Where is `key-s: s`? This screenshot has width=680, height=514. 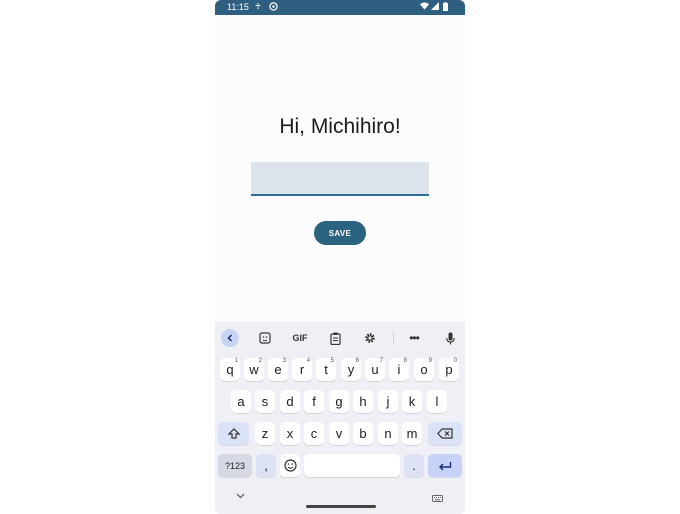 key-s: s is located at coordinates (265, 401).